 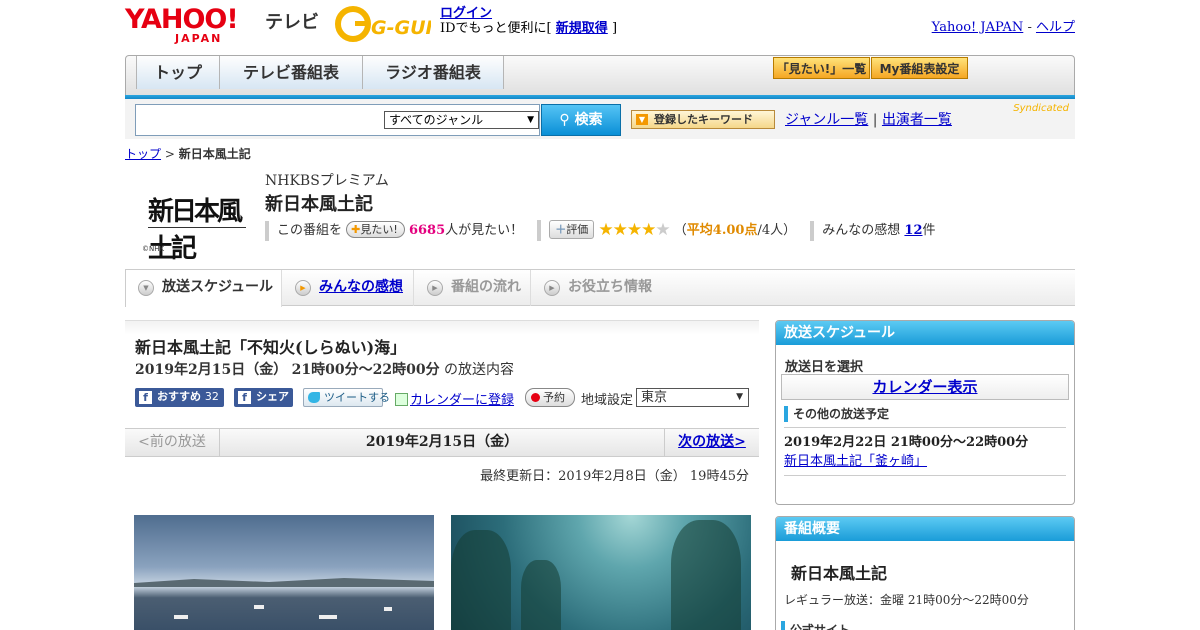 I want to click on tweet-button: ツイートする, so click(x=346, y=397).